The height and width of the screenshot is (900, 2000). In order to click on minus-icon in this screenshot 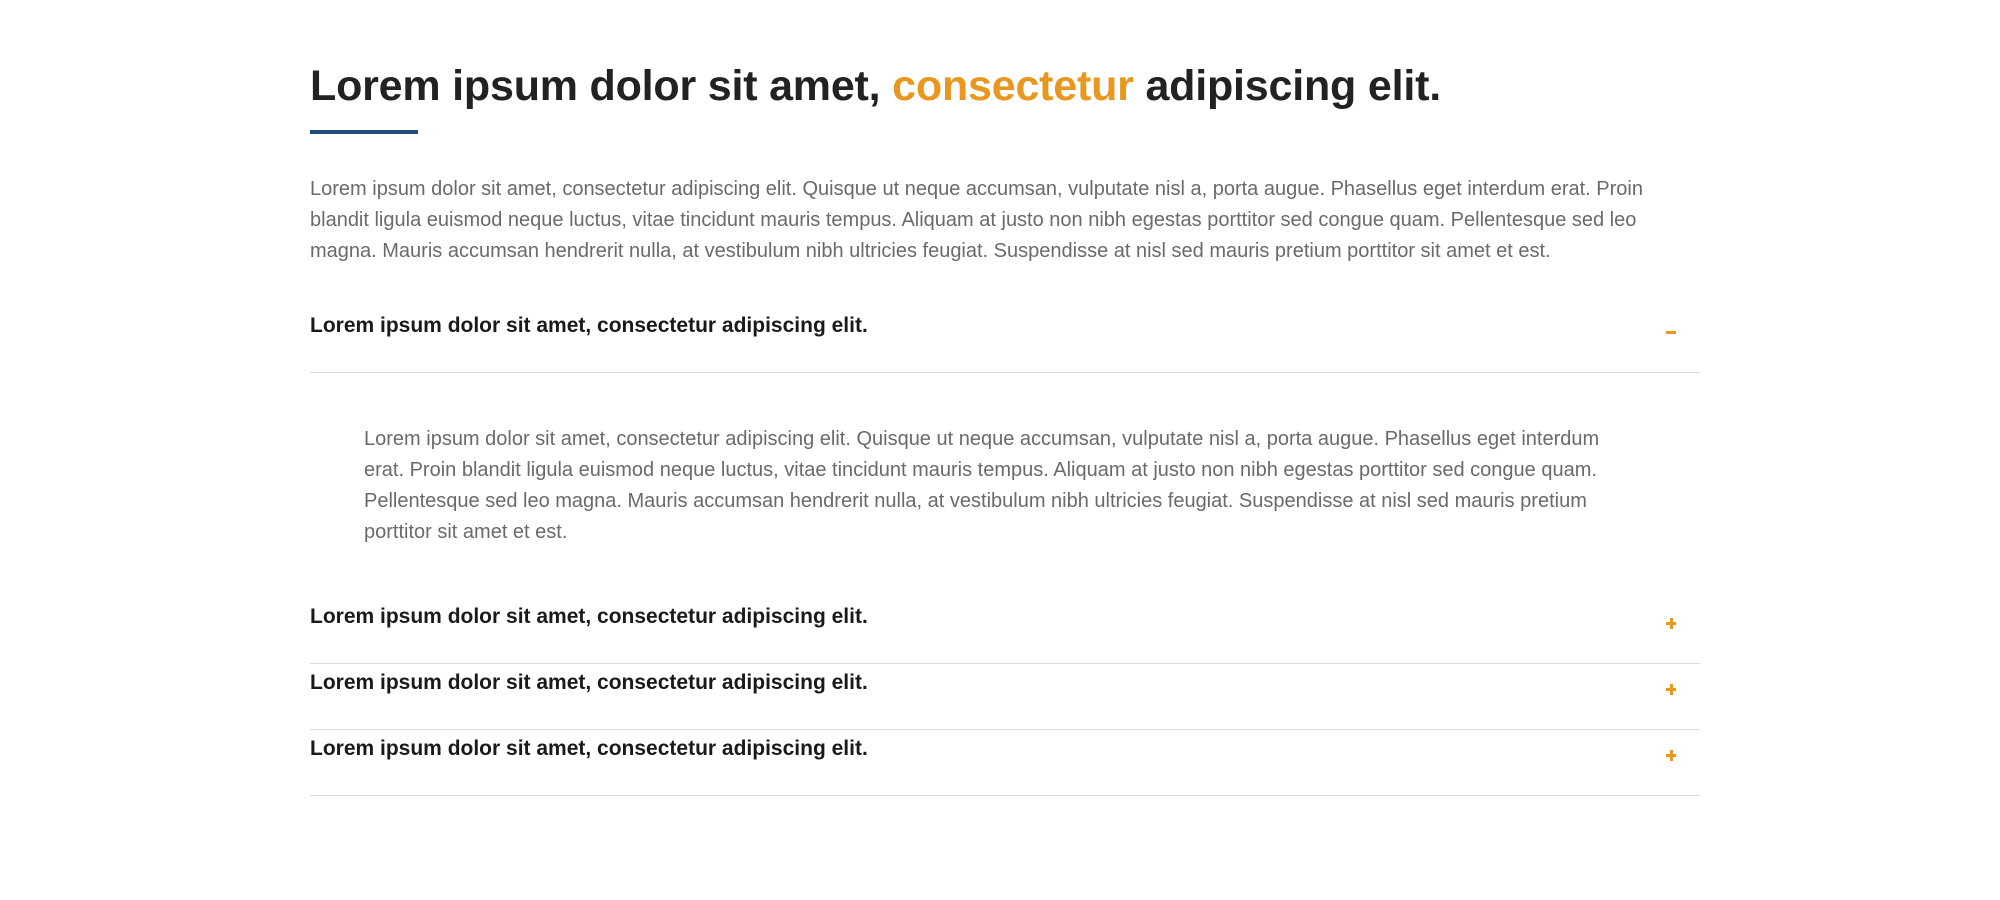, I will do `click(1671, 332)`.